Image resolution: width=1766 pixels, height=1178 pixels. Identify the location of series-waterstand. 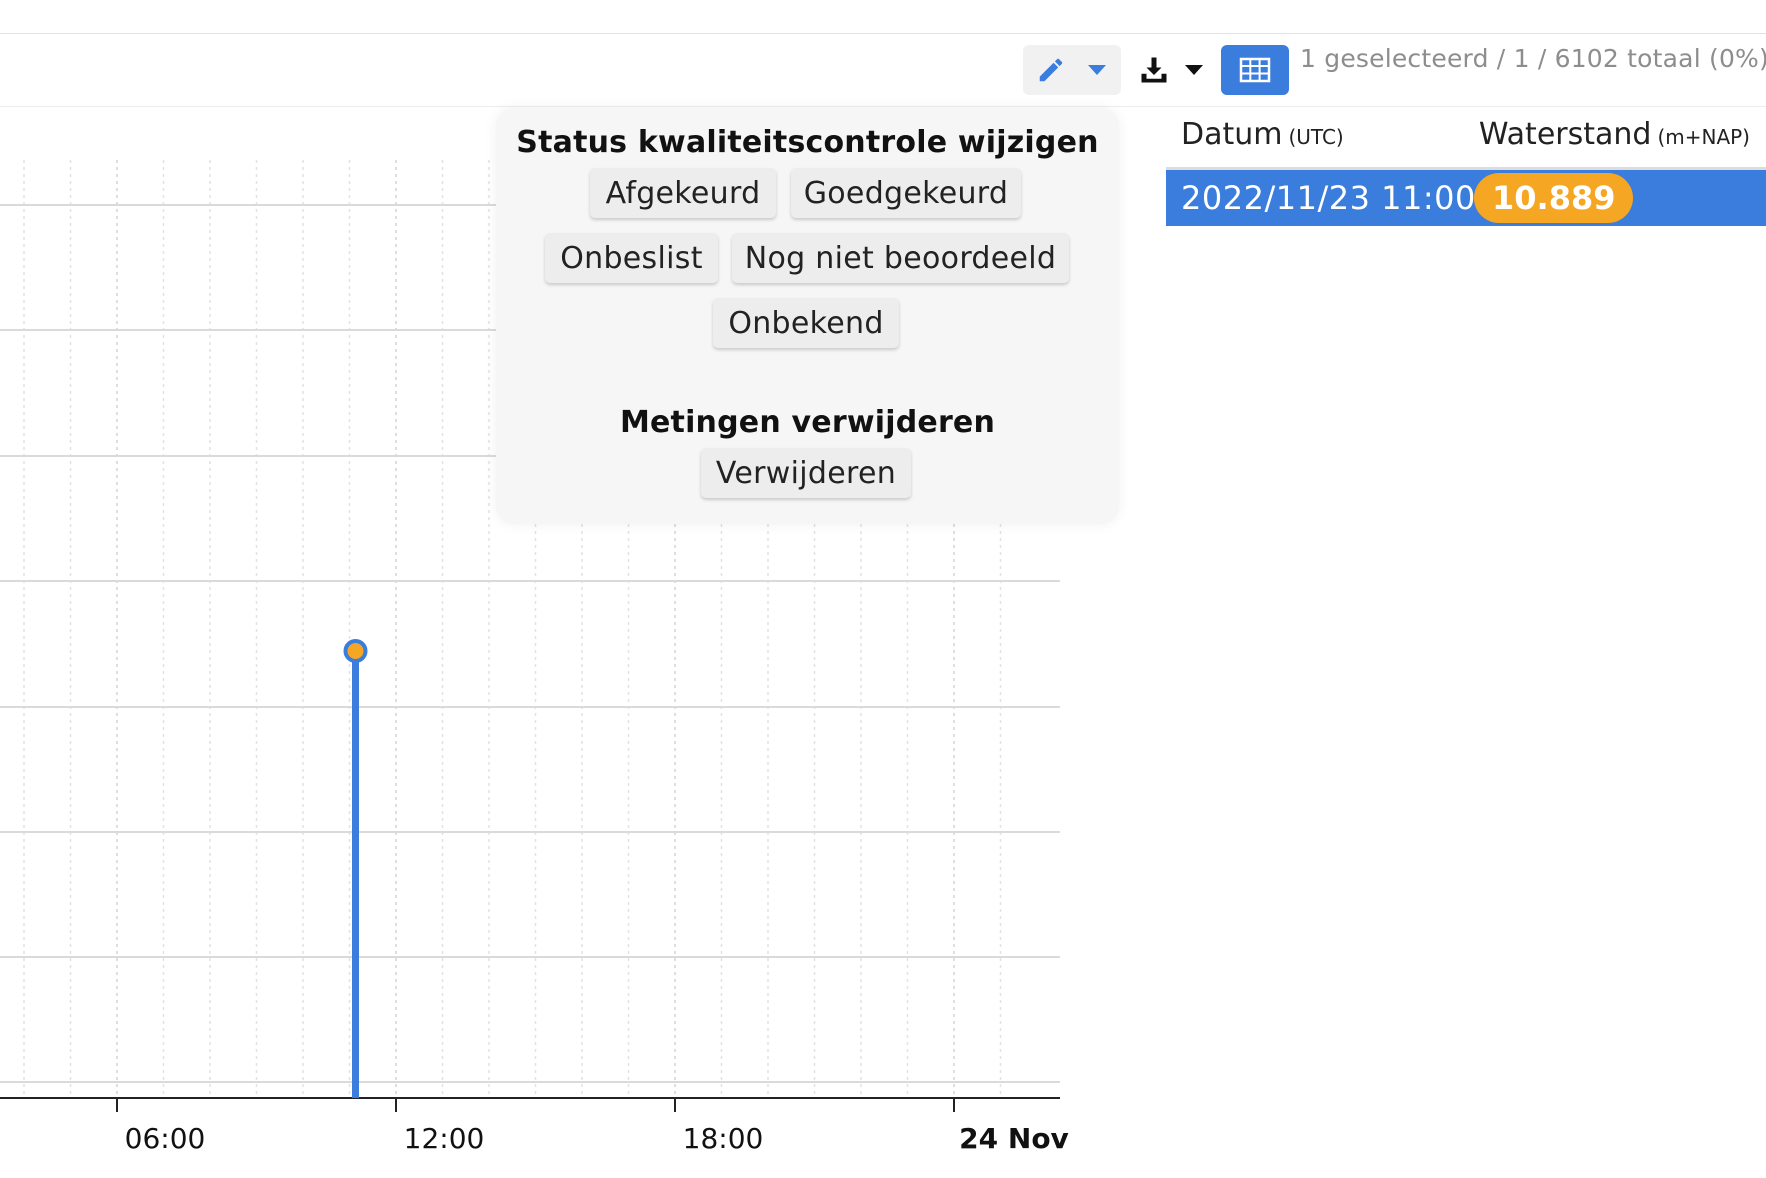
(355, 868).